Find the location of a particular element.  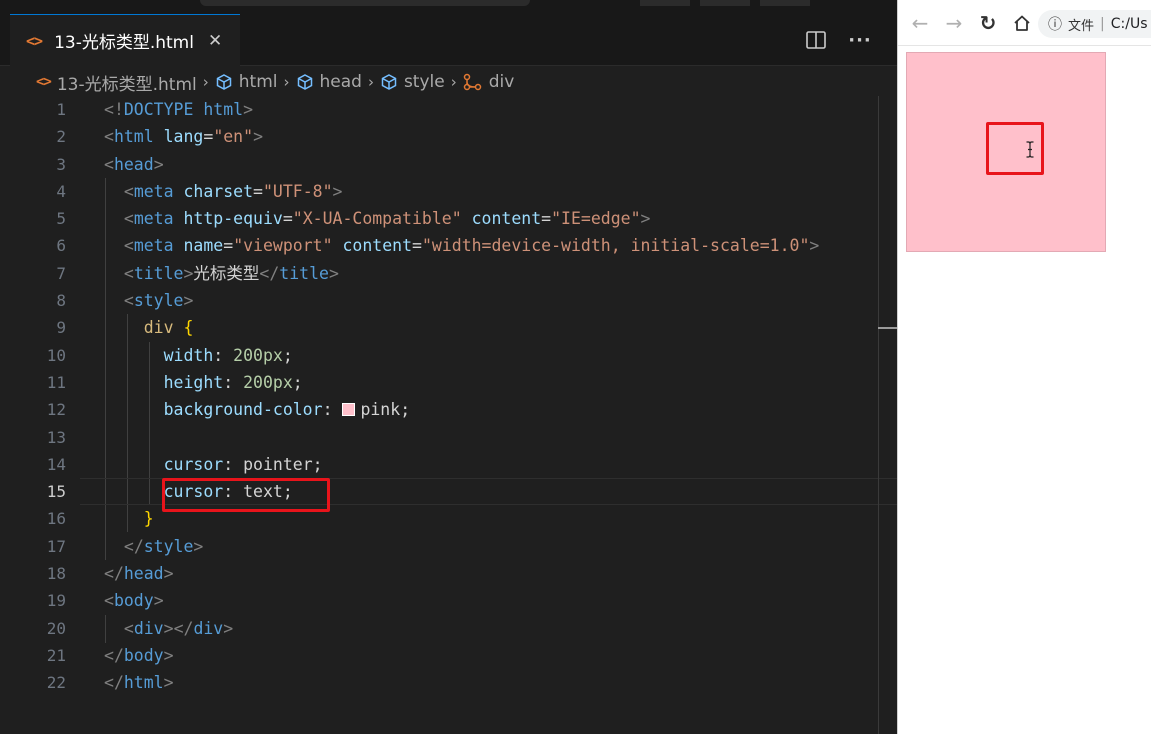

forward-arrow-glyph: → is located at coordinates (954, 22).